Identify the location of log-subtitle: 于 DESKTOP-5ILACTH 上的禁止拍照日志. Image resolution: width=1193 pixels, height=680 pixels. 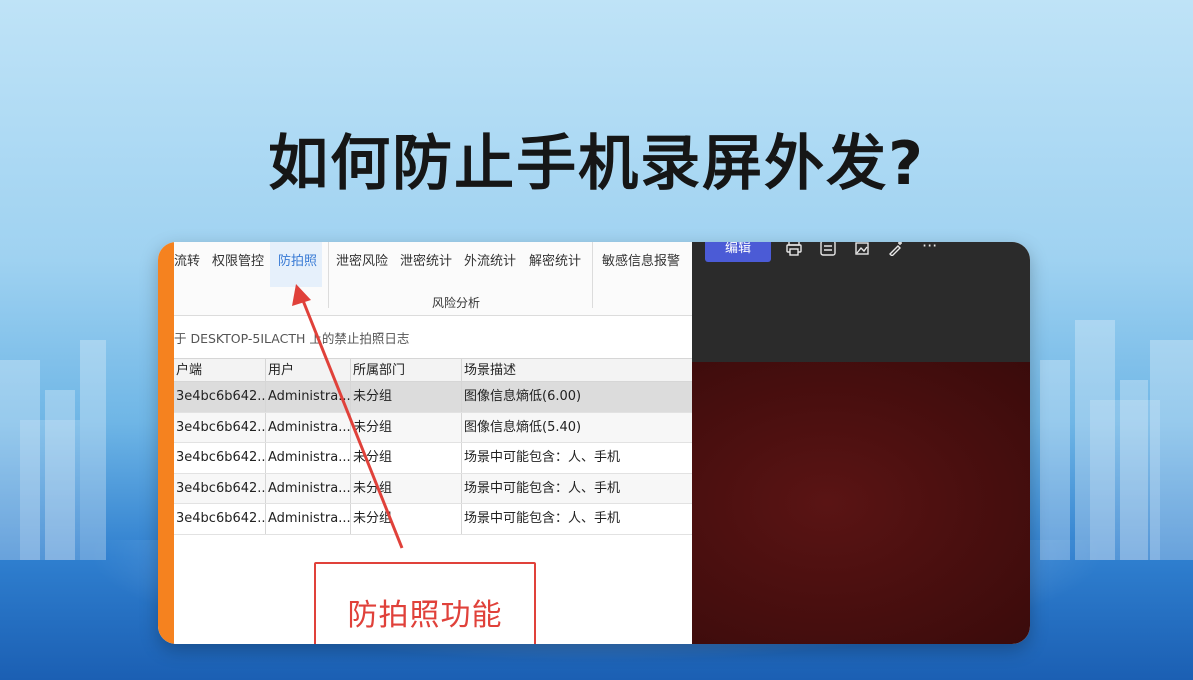
(292, 338).